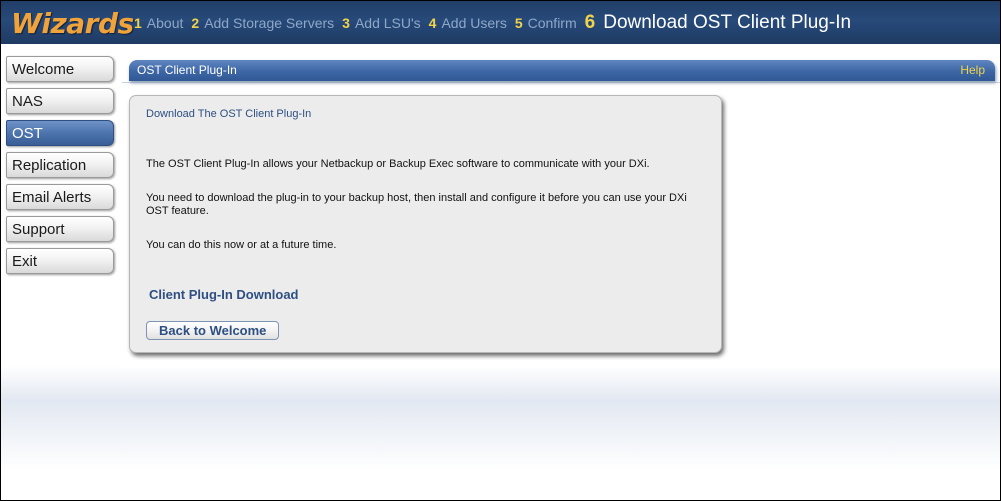 This screenshot has height=501, width=1001. Describe the element at coordinates (590, 22) in the screenshot. I see `step-number: 6` at that location.